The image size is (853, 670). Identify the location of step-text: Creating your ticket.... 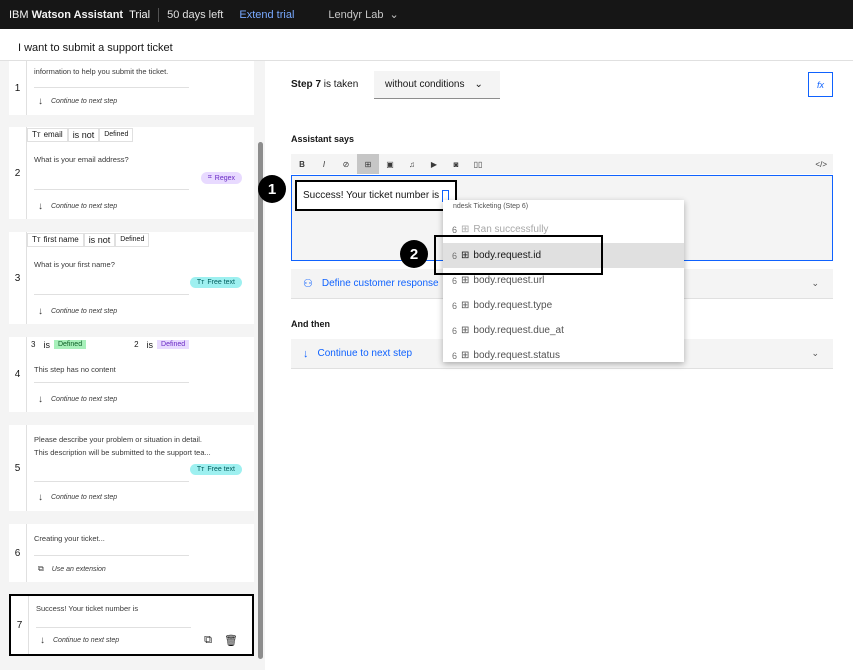
(69, 538).